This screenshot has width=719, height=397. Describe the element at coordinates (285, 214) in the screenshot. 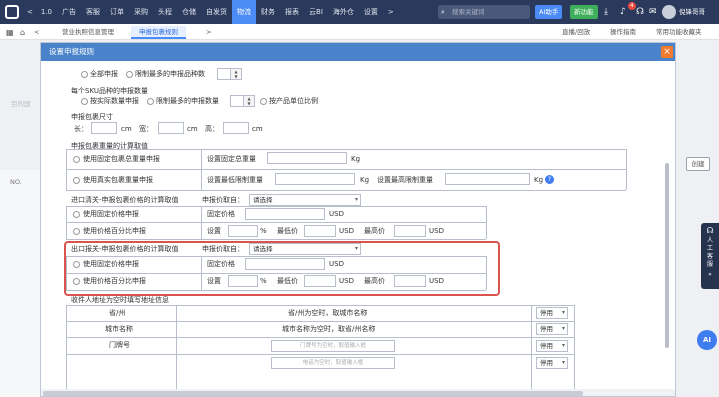

I see `import-fixed-price-input` at that location.